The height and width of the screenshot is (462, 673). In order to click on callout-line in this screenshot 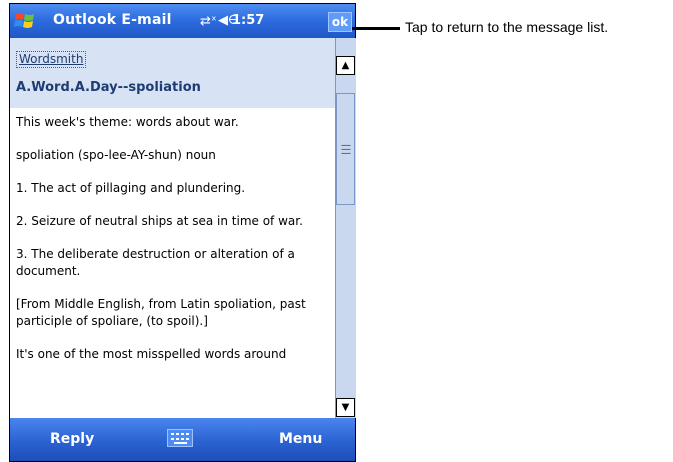, I will do `click(376, 28)`.